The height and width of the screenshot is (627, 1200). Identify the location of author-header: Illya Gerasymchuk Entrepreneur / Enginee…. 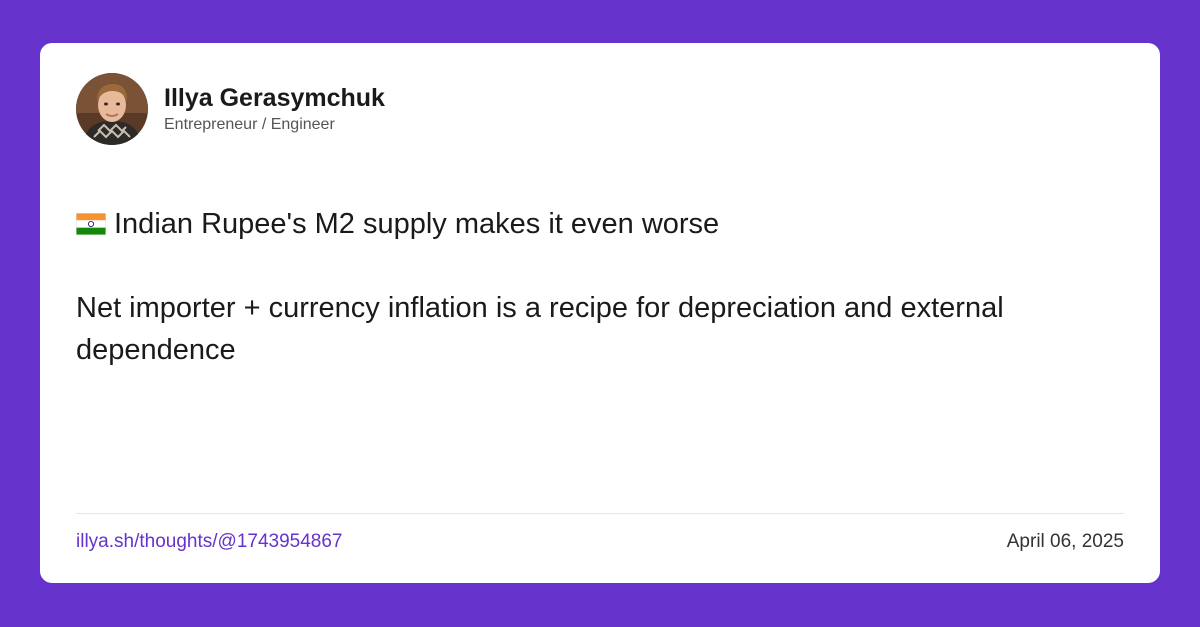
(230, 109).